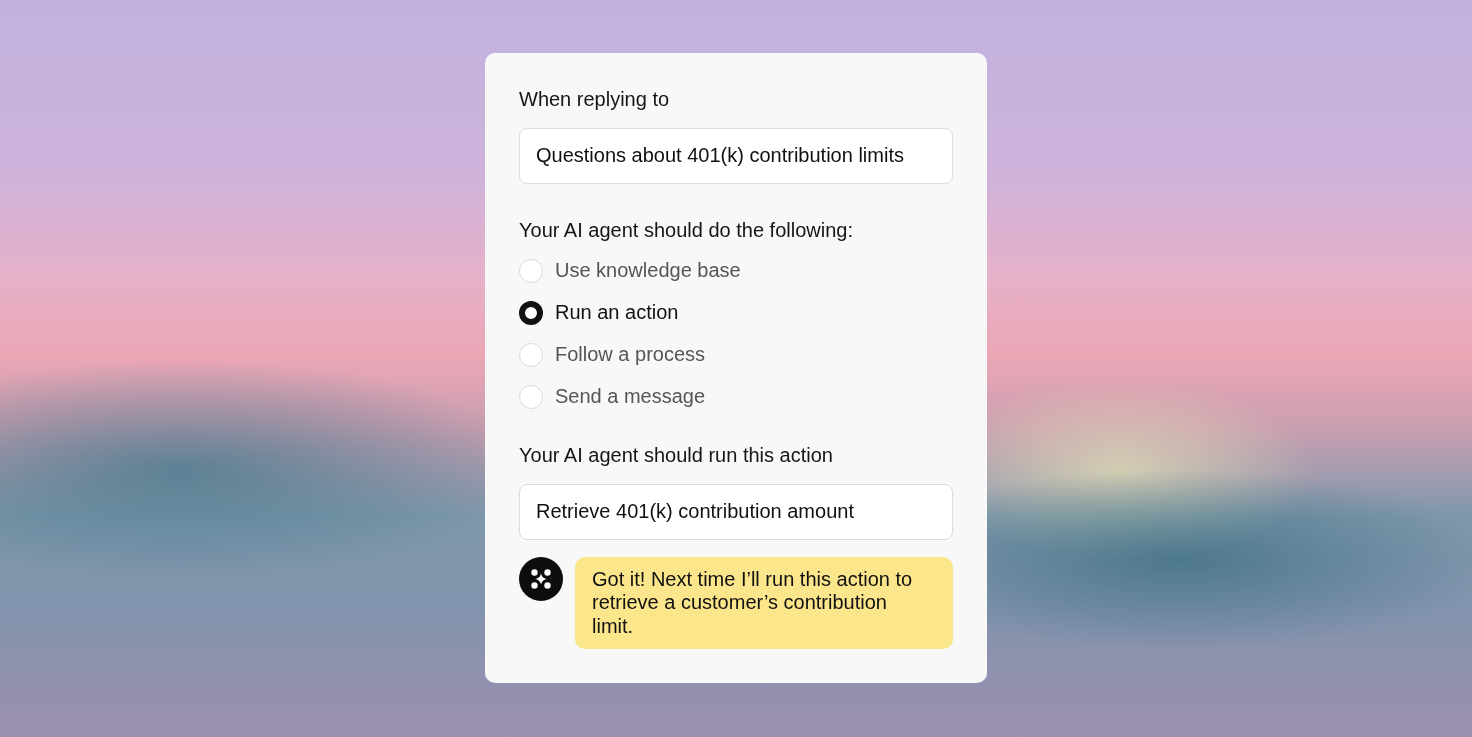  Describe the element at coordinates (736, 156) in the screenshot. I see `text-field: Questions about 401(k) contribution limits` at that location.